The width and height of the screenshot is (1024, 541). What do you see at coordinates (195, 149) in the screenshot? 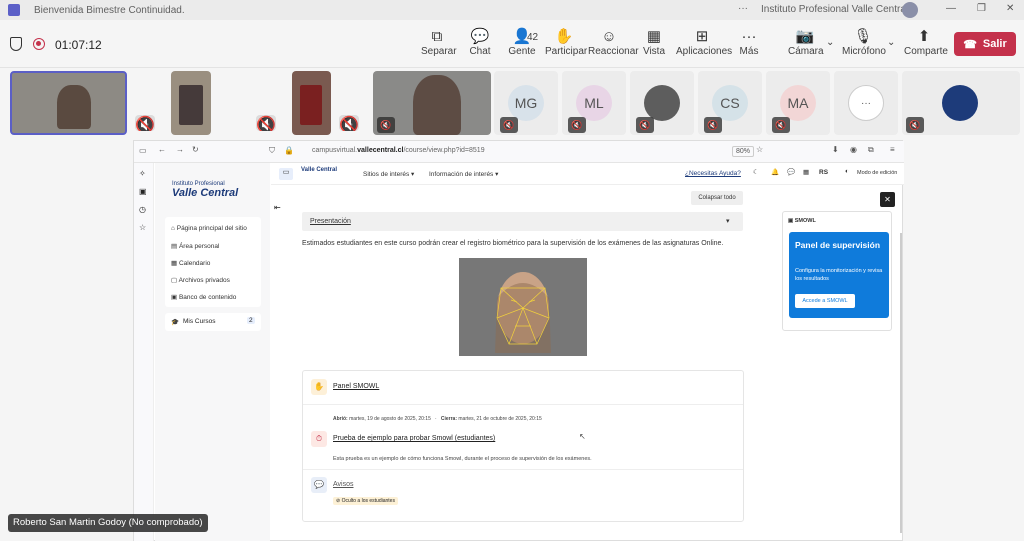
I see `reload-icon: ↻` at bounding box center [195, 149].